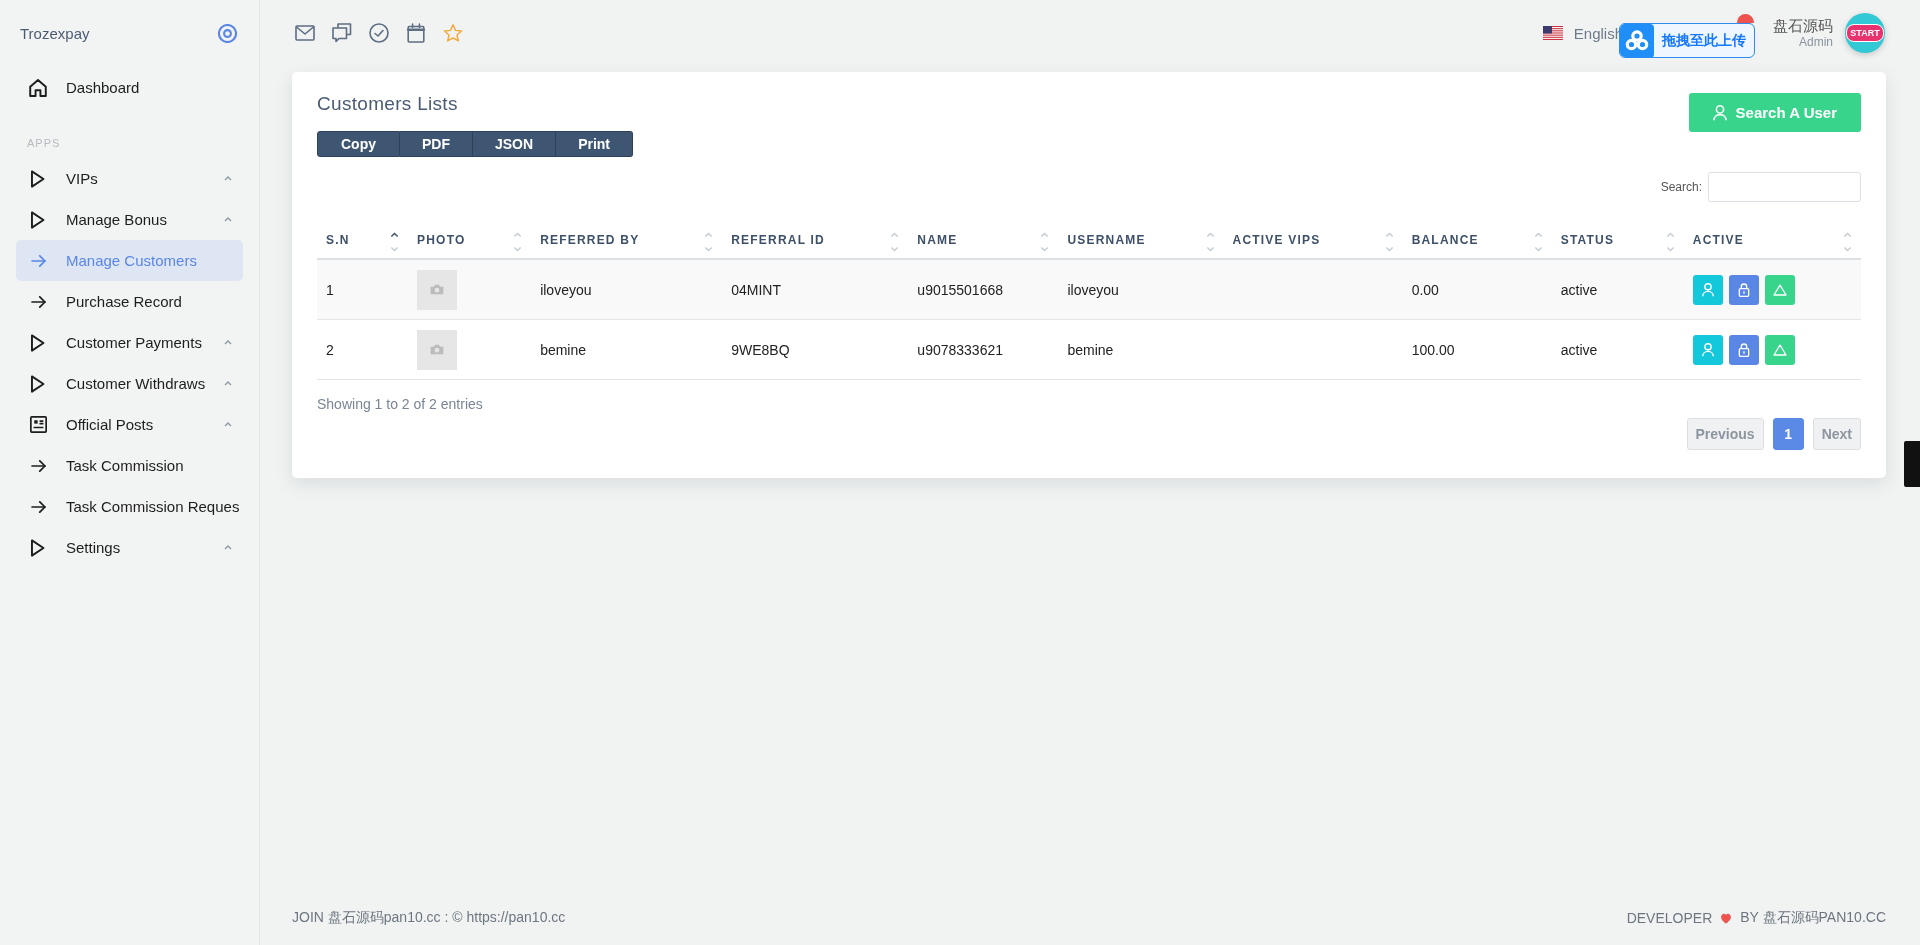  I want to click on user-role: Admin, so click(1816, 42).